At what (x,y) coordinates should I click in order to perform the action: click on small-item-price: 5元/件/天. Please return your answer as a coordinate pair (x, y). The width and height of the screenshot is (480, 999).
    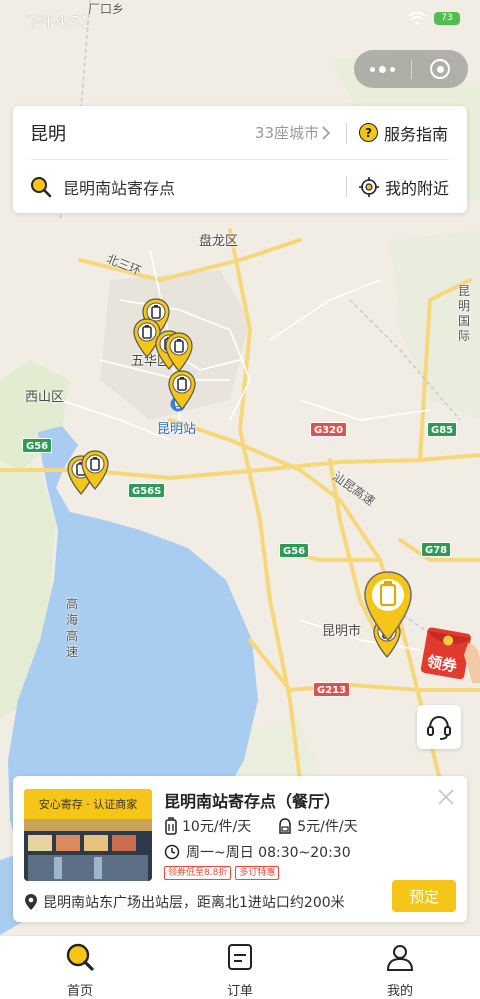
    Looking at the image, I should click on (317, 826).